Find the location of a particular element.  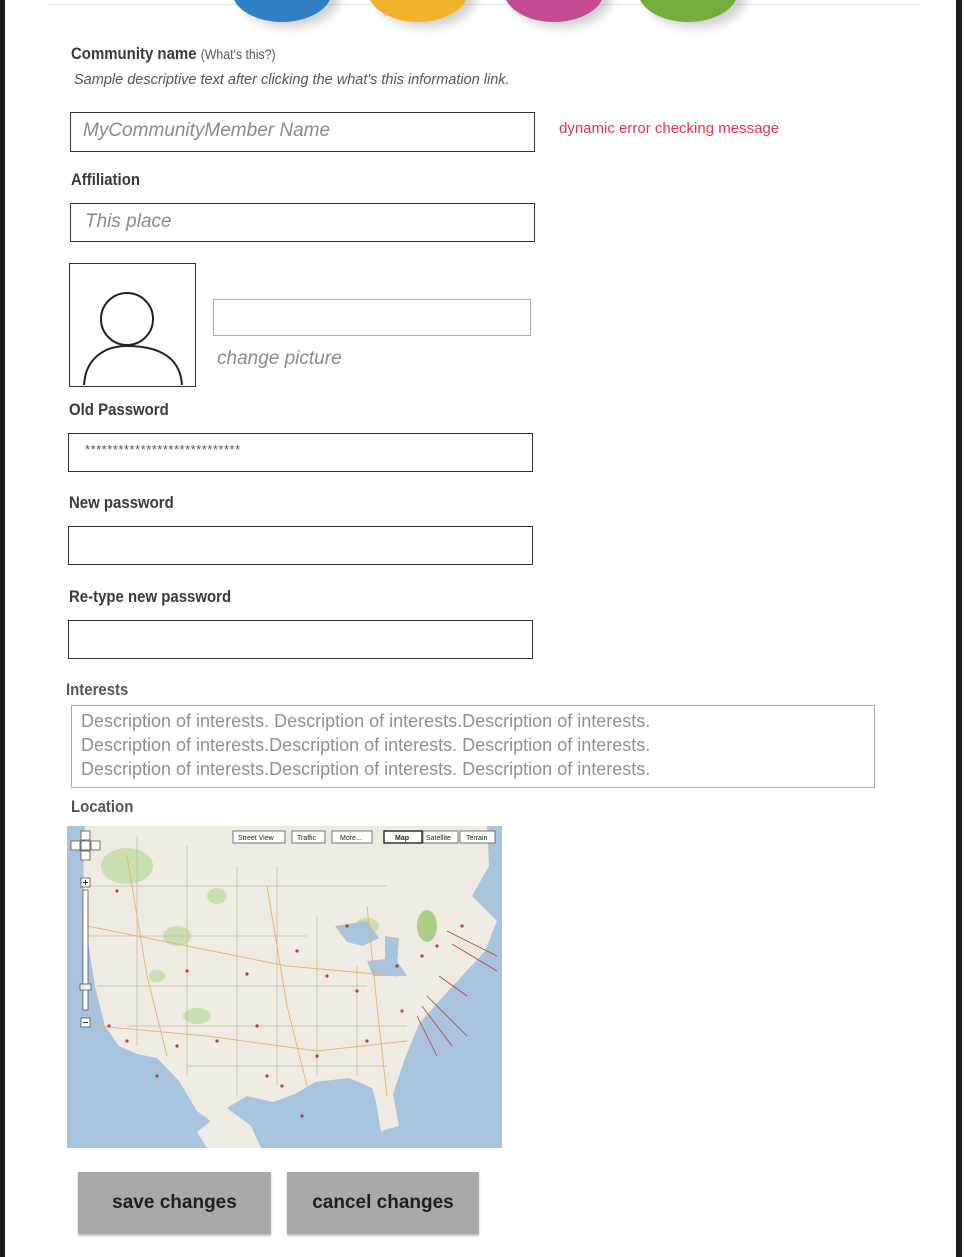

pan-center-icon is located at coordinates (85, 845).